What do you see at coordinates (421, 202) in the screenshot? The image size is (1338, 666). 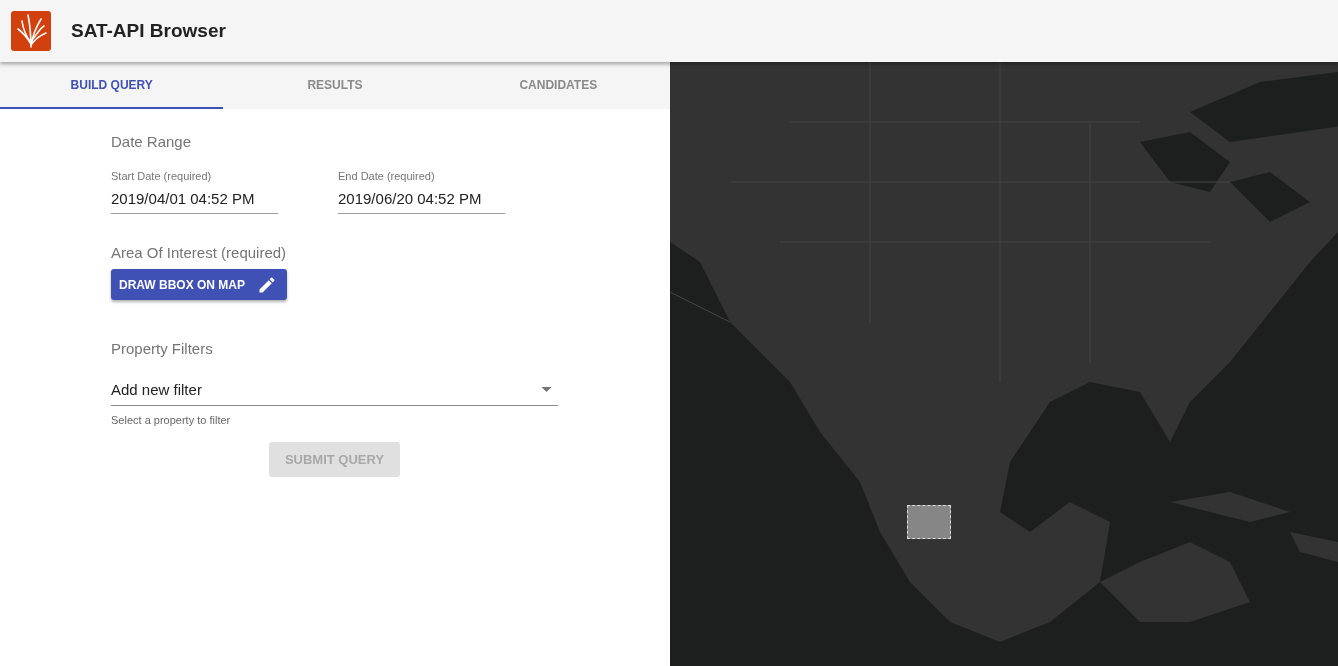 I see `date-field: 2019/06/20 04:52 PM` at bounding box center [421, 202].